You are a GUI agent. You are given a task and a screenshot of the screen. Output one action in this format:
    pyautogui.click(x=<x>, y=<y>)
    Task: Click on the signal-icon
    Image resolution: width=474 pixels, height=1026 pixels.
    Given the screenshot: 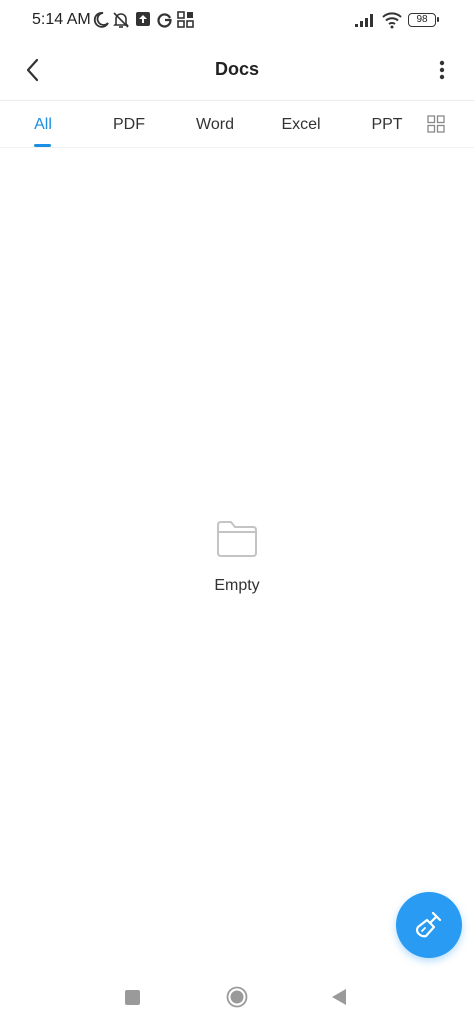 What is the action you would take?
    pyautogui.click(x=365, y=22)
    